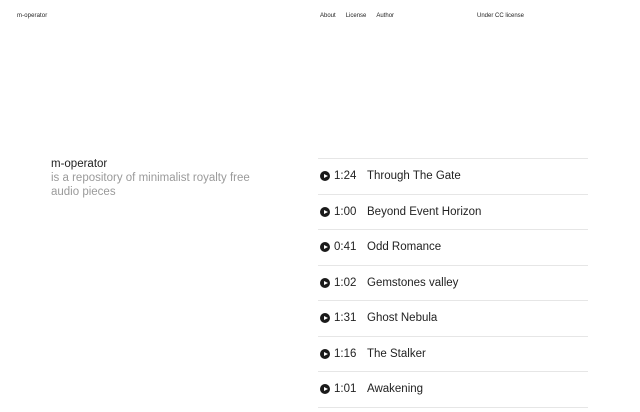 The image size is (640, 412). I want to click on track-item: 0:41 Odd Romance, so click(453, 248).